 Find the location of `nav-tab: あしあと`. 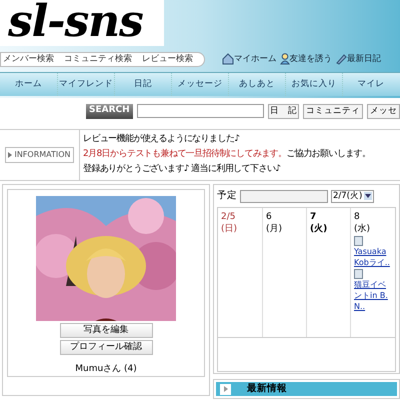

nav-tab: あしあと is located at coordinates (256, 84).